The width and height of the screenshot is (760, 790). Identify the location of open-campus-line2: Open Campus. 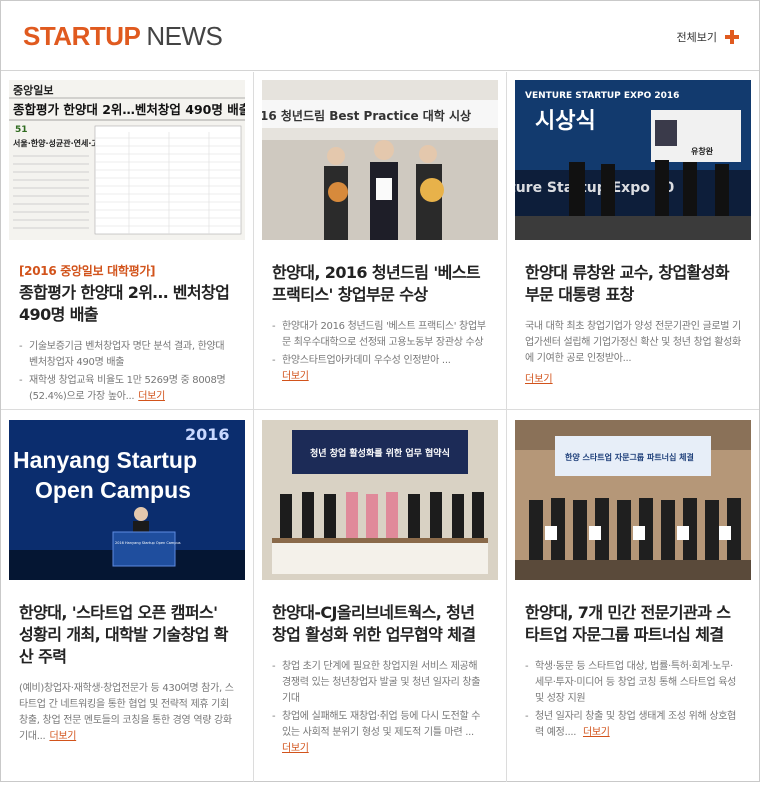
(113, 490).